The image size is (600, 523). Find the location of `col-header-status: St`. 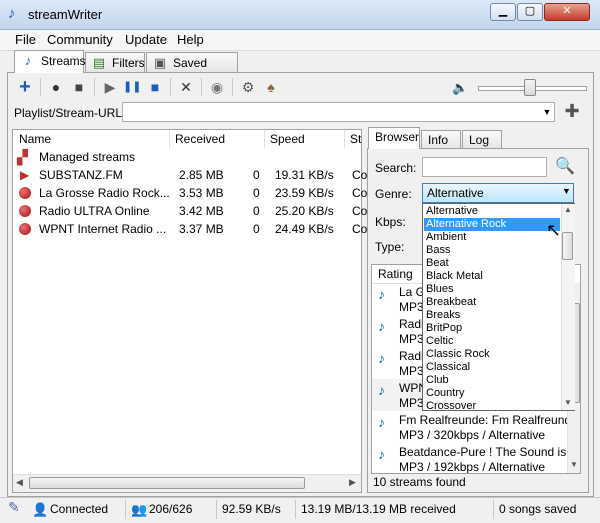

col-header-status: St is located at coordinates (353, 139).